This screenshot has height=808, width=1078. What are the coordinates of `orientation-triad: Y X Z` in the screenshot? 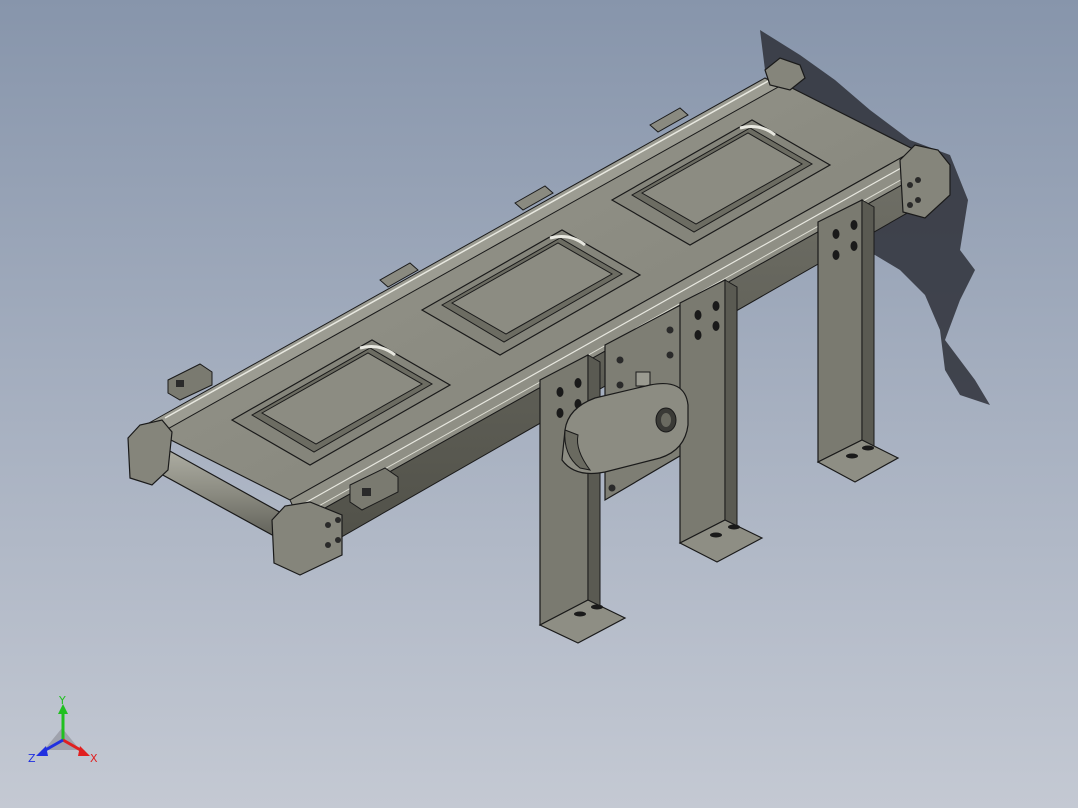 It's located at (67, 732).